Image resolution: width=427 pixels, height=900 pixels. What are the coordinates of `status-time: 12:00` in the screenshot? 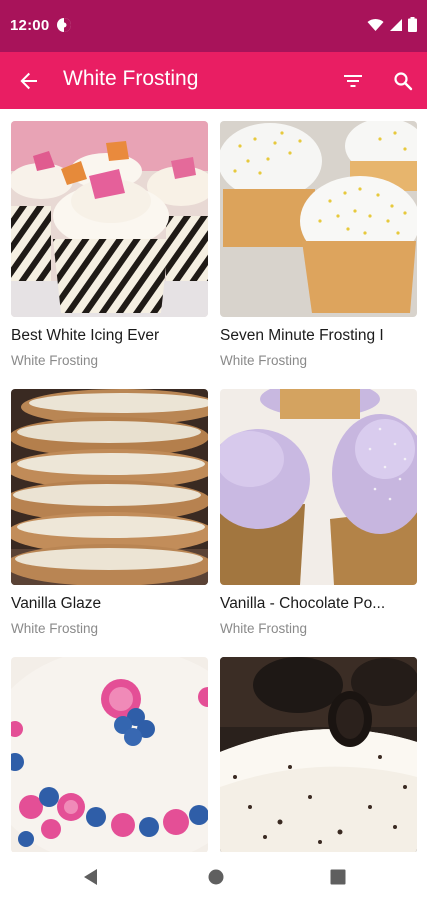 It's located at (30, 25).